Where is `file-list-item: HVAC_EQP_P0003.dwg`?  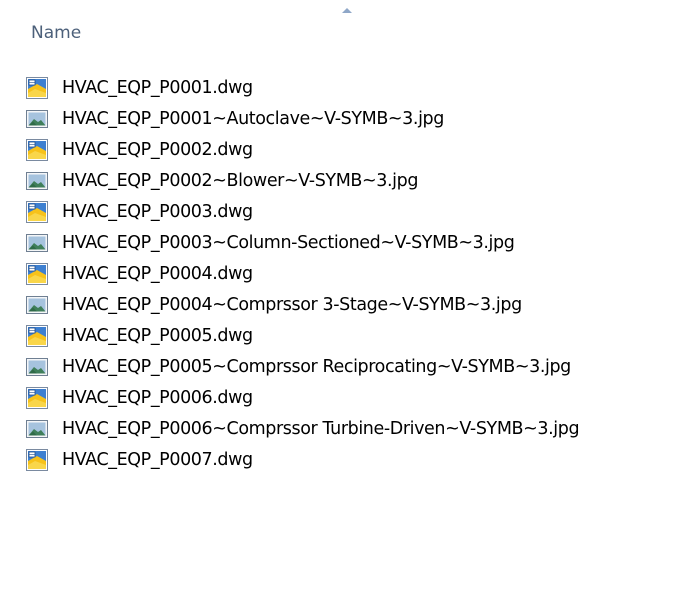 file-list-item: HVAC_EQP_P0003.dwg is located at coordinates (345, 212).